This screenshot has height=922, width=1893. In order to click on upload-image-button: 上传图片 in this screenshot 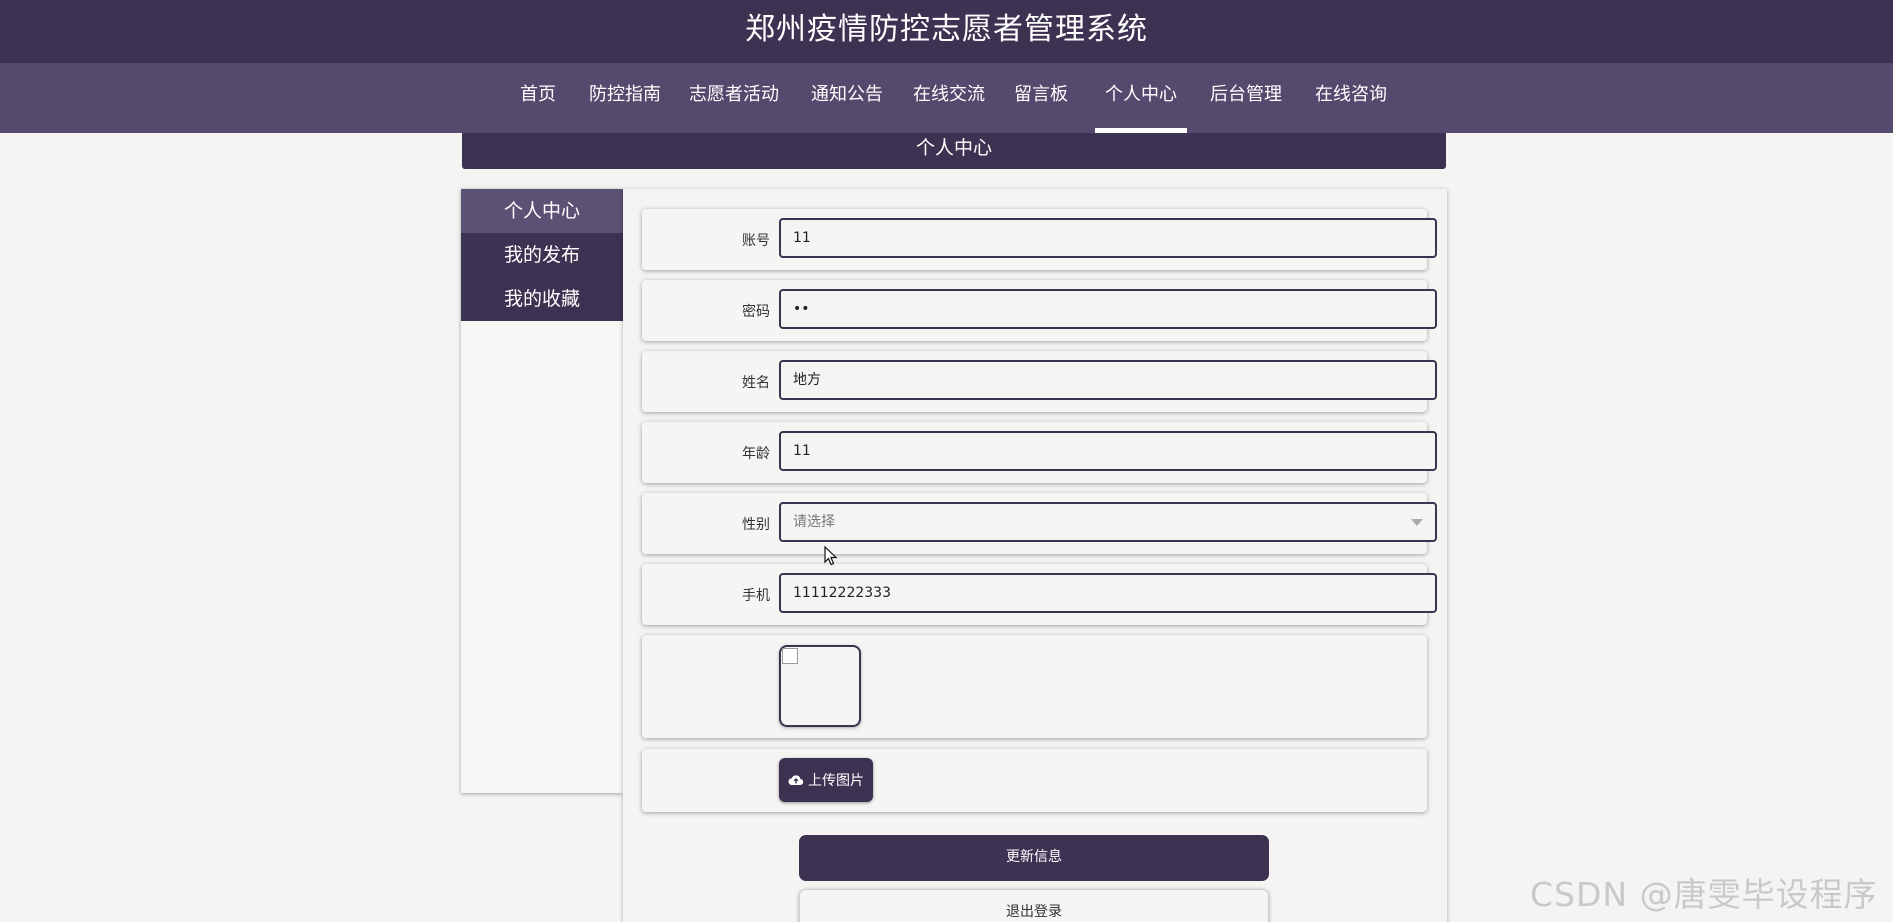, I will do `click(826, 780)`.